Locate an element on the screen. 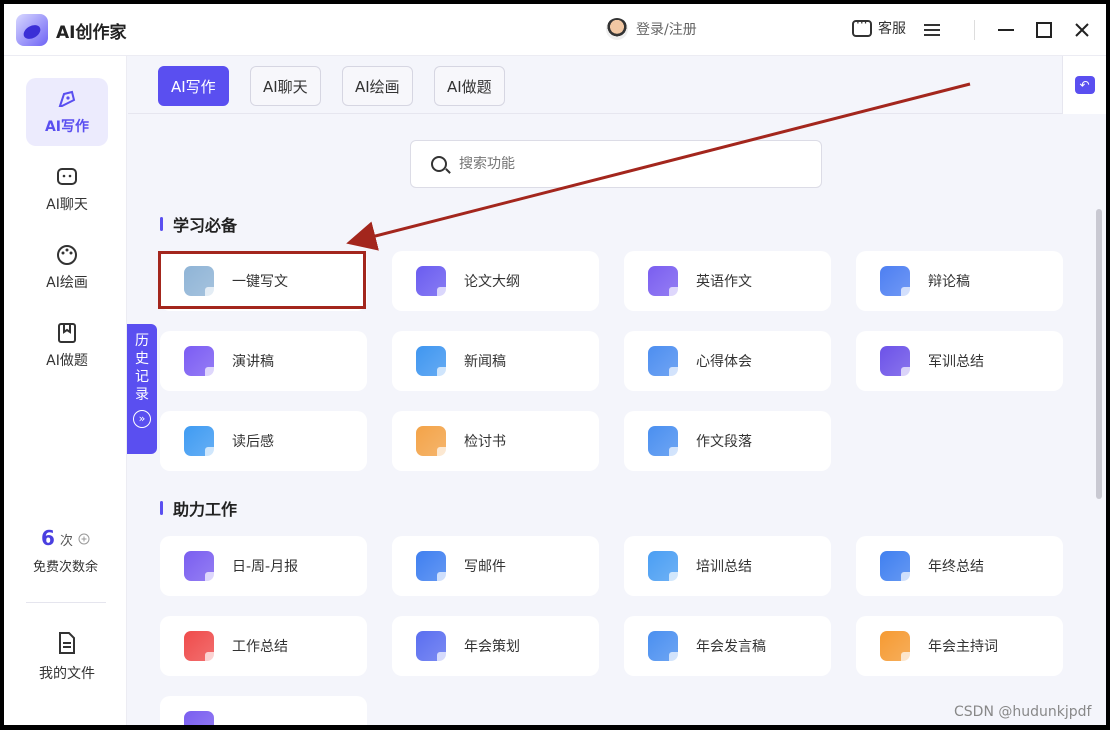  feature-card-label: 辩论稿 is located at coordinates (949, 282).